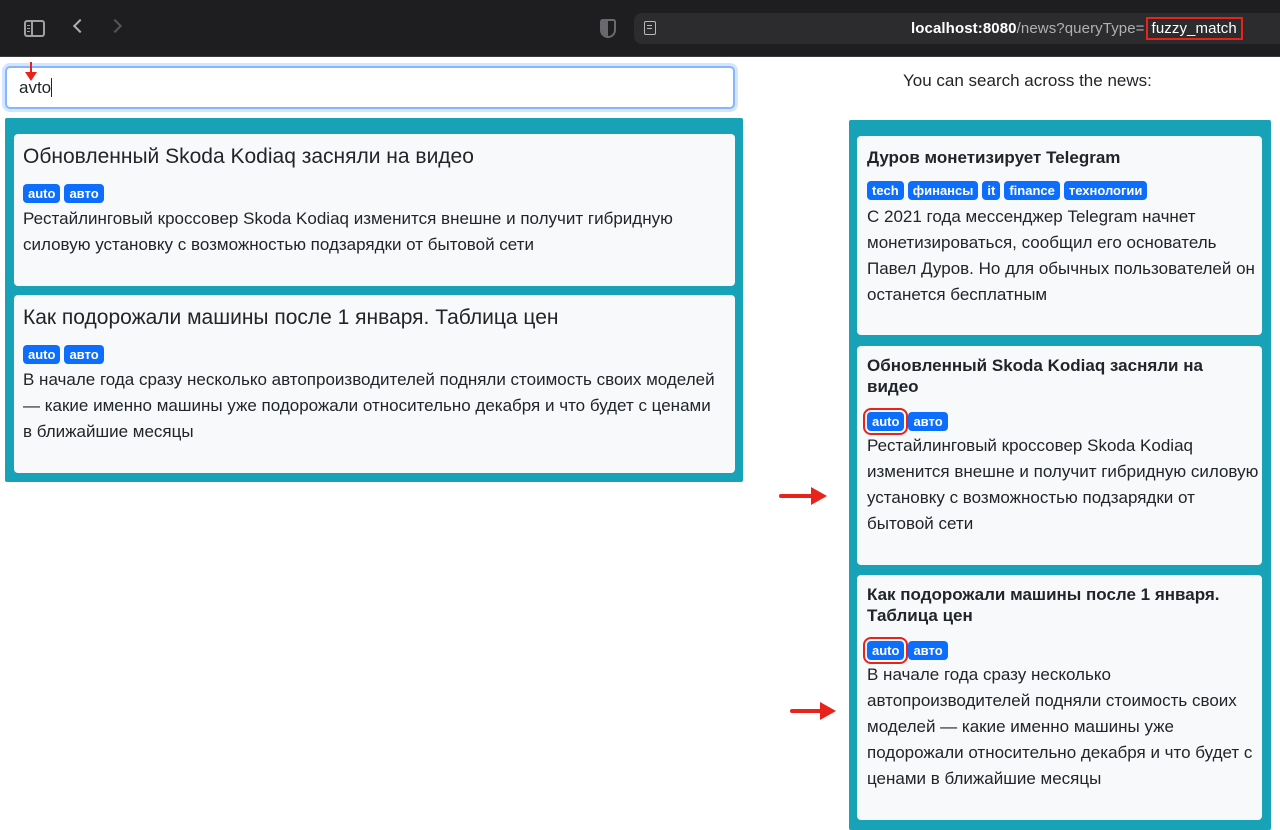 The image size is (1280, 830). Describe the element at coordinates (1194, 28) in the screenshot. I see `url-query-highlight: fuzzy_match` at that location.